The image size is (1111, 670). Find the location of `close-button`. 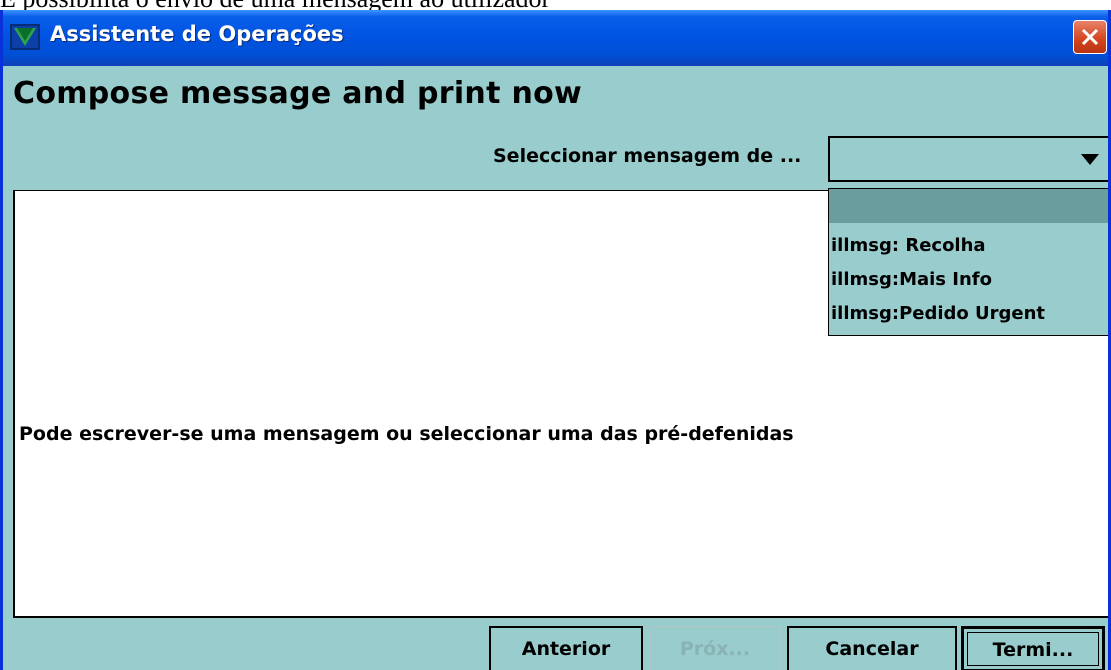

close-button is located at coordinates (1090, 37).